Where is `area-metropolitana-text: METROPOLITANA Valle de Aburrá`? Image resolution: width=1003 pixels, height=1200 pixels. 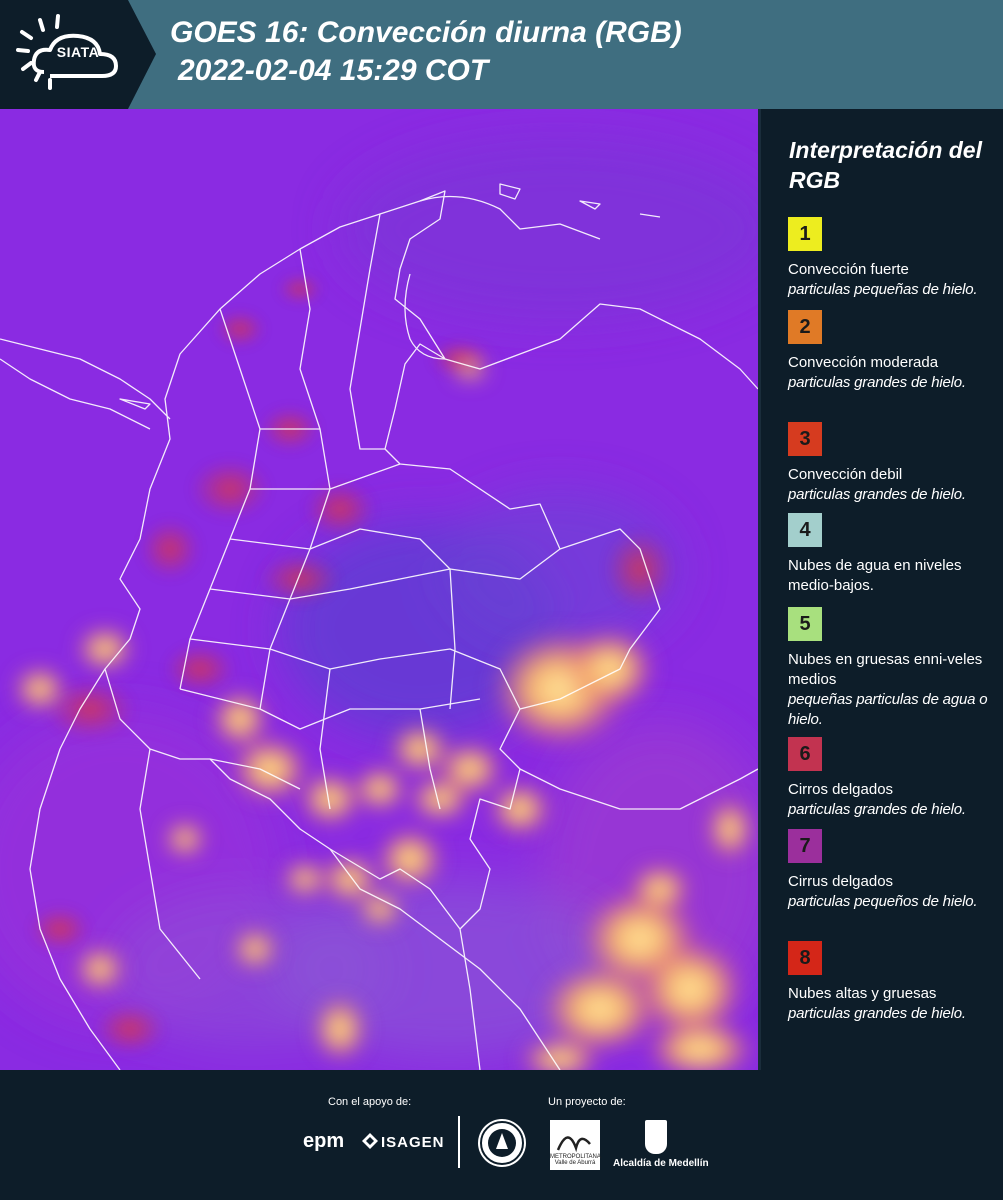
area-metropolitana-text: METROPOLITANA Valle de Aburrá is located at coordinates (575, 1160).